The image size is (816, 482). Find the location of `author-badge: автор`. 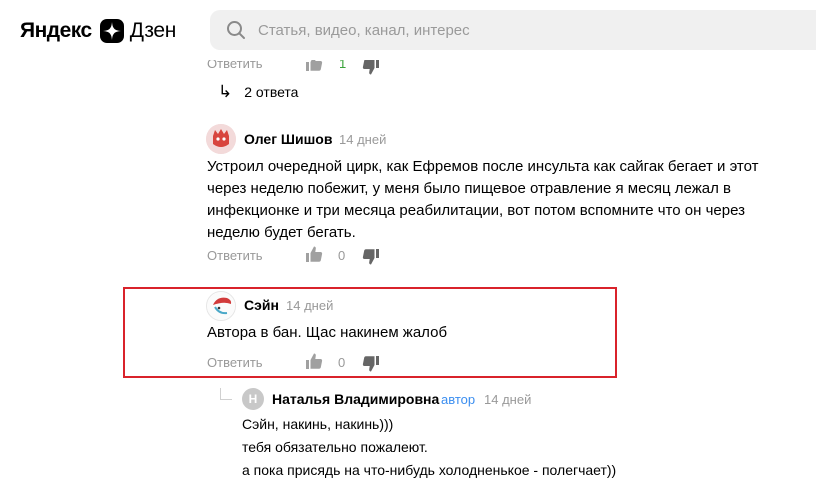

author-badge: автор is located at coordinates (458, 399).